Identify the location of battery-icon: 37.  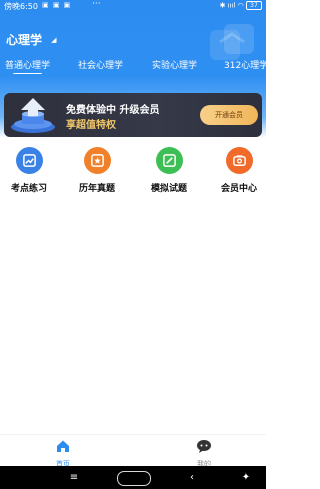
(254, 5).